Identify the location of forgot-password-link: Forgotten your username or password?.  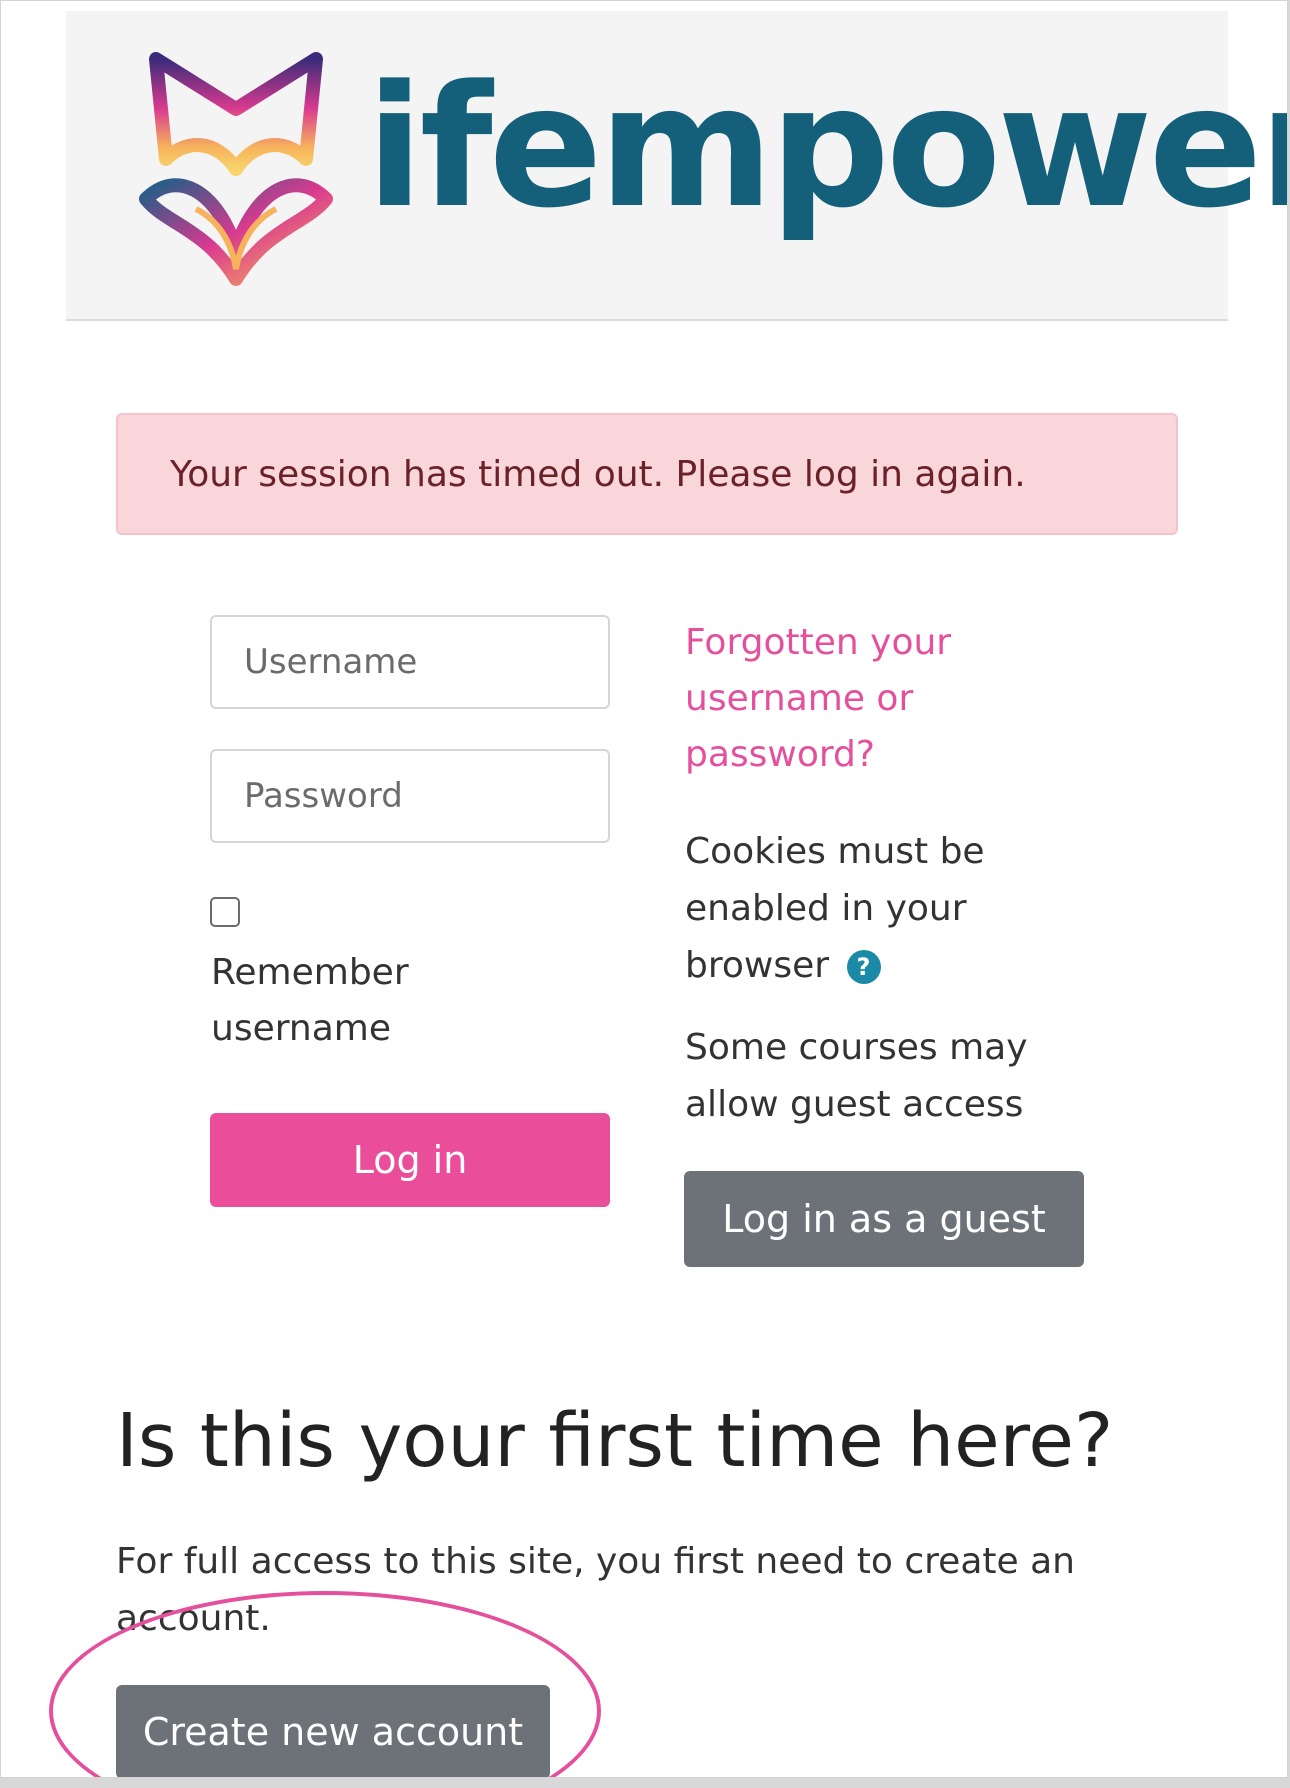
(855, 699).